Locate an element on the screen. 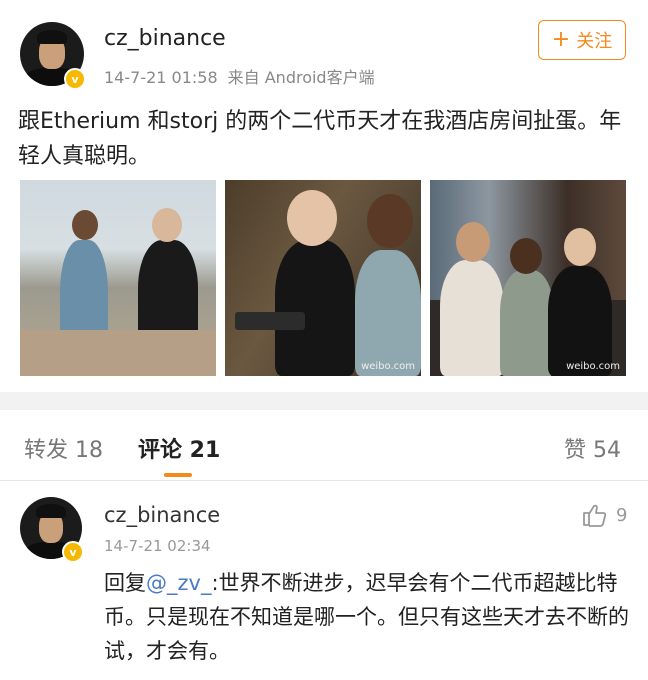  tabs-border is located at coordinates (324, 480).